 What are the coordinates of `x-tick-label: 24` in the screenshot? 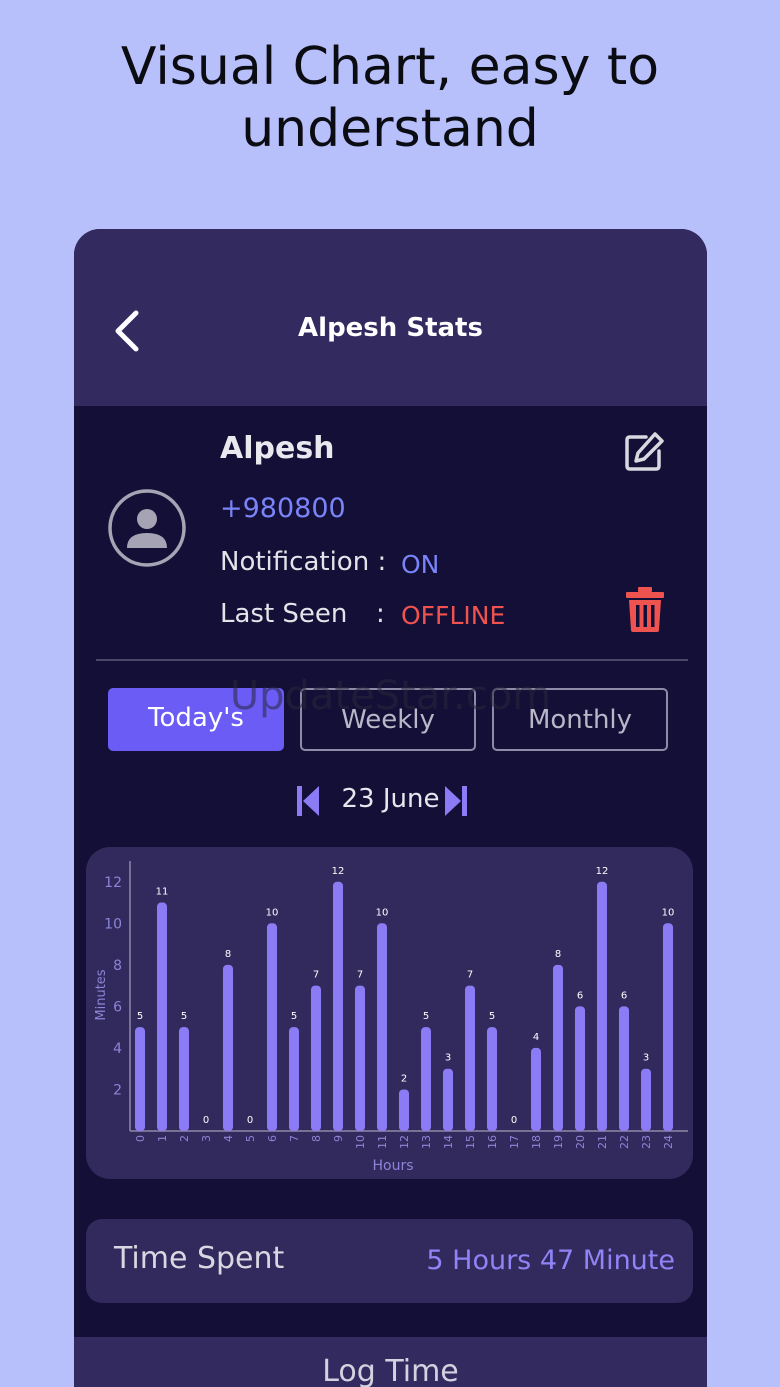 It's located at (668, 1142).